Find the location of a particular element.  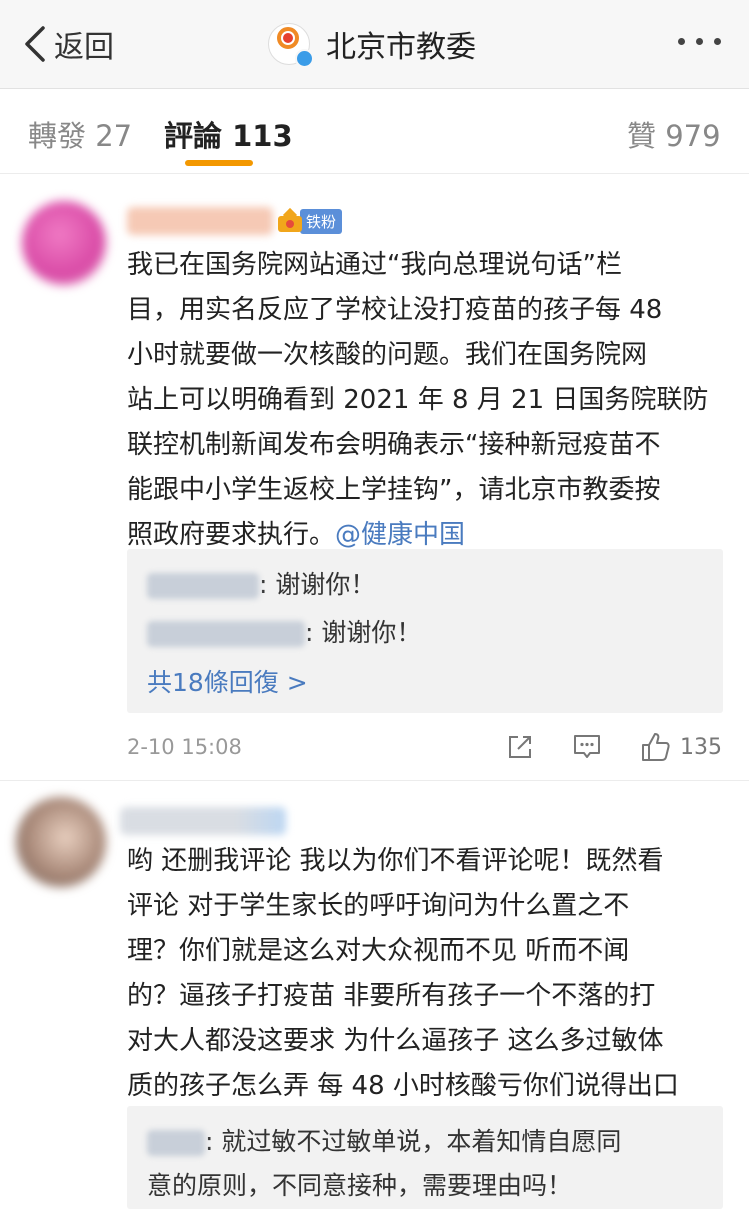

reply-button is located at coordinates (587, 747).